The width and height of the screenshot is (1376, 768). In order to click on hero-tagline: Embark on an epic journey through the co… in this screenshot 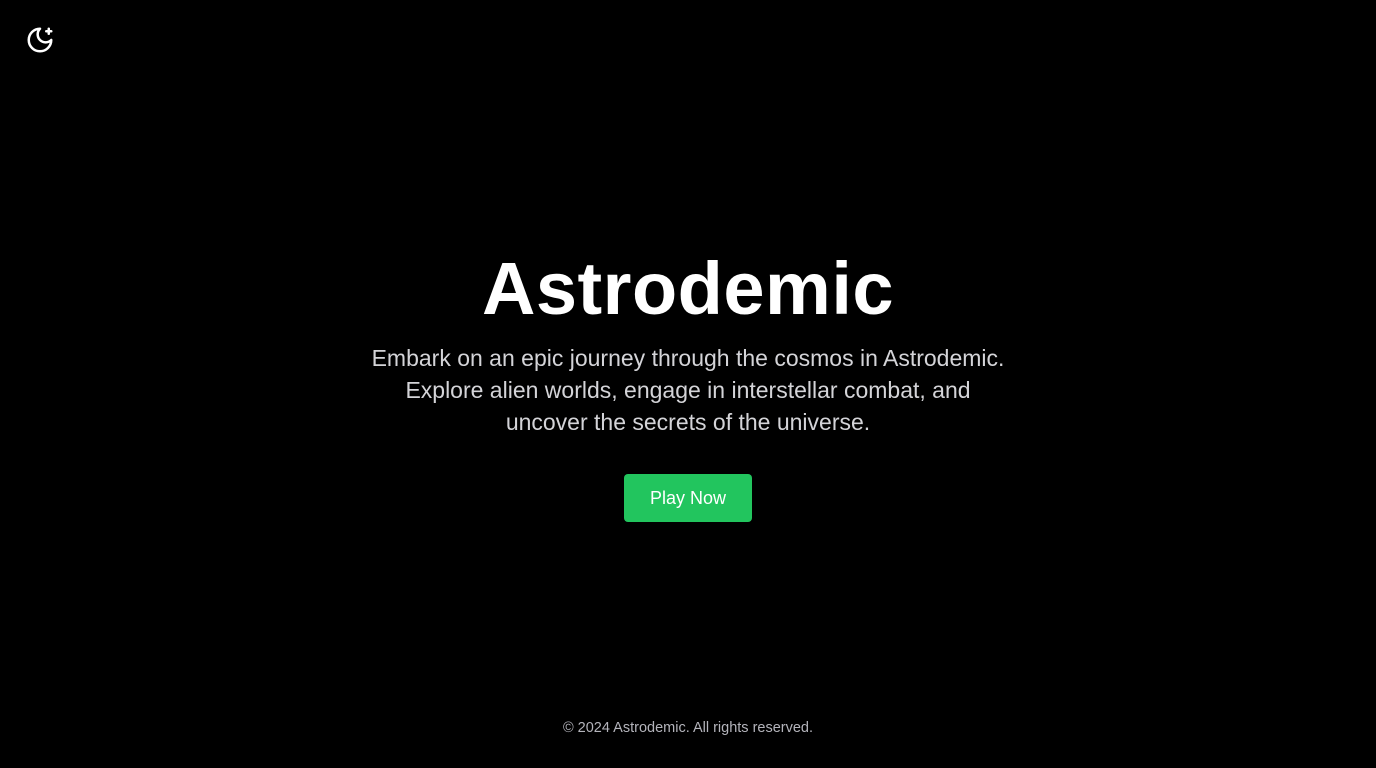, I will do `click(688, 390)`.